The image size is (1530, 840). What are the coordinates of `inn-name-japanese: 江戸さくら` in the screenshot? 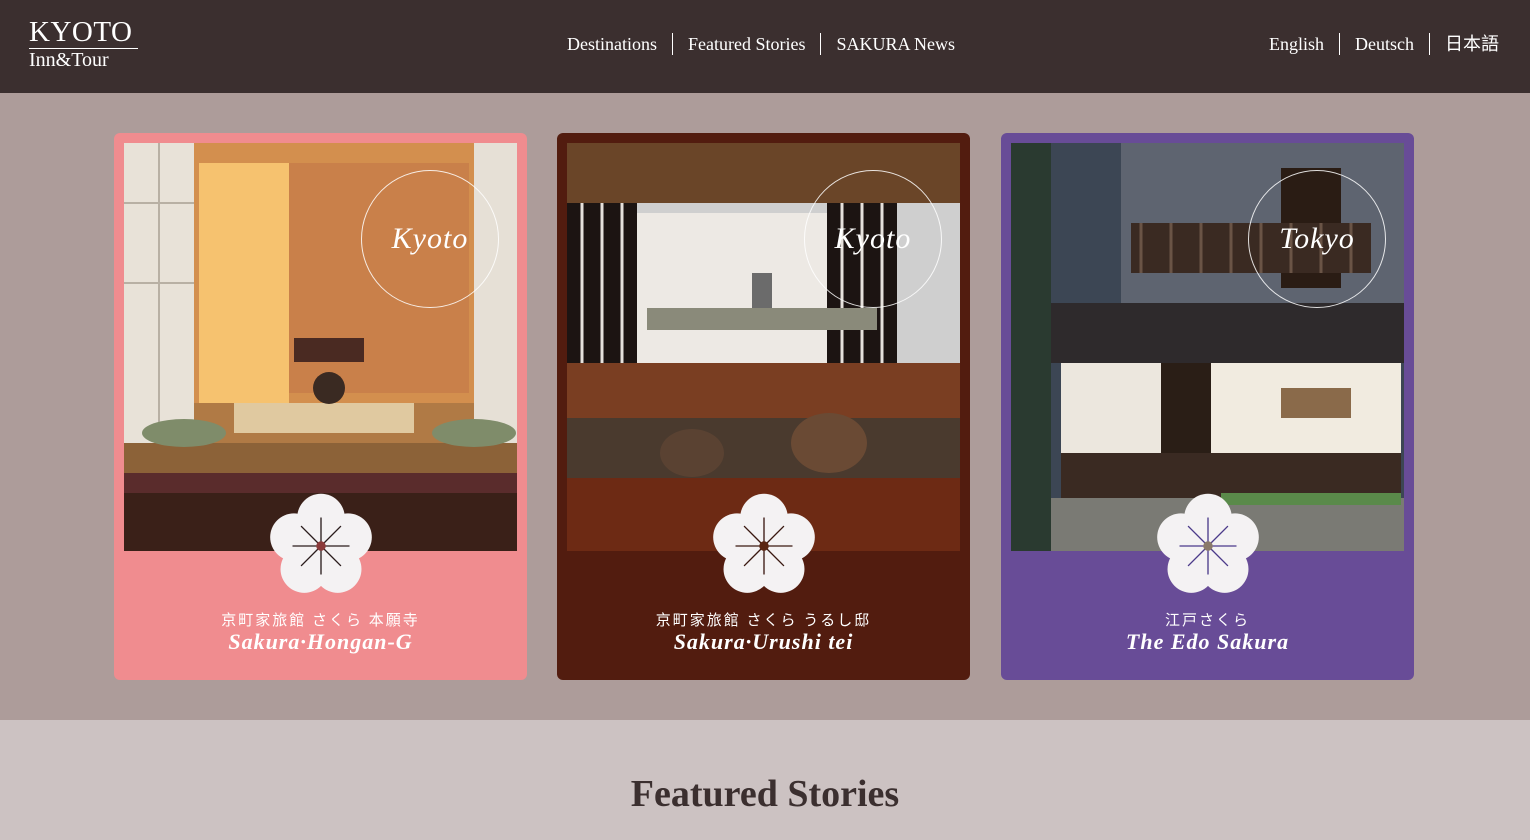 It's located at (1207, 621).